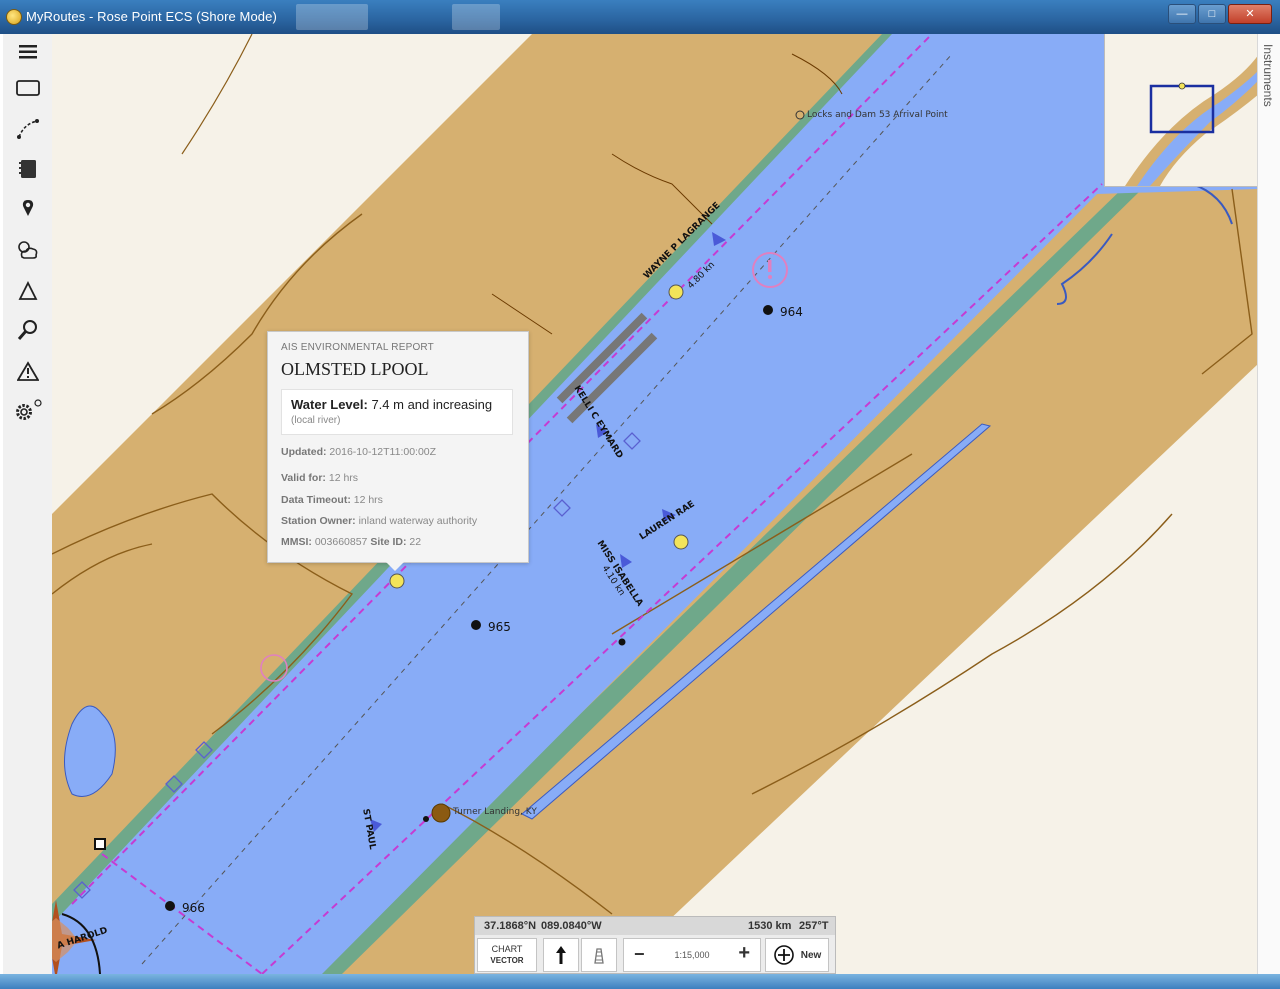 Image resolution: width=1280 pixels, height=989 pixels. What do you see at coordinates (28, 291) in the screenshot?
I see `triangle-icon` at bounding box center [28, 291].